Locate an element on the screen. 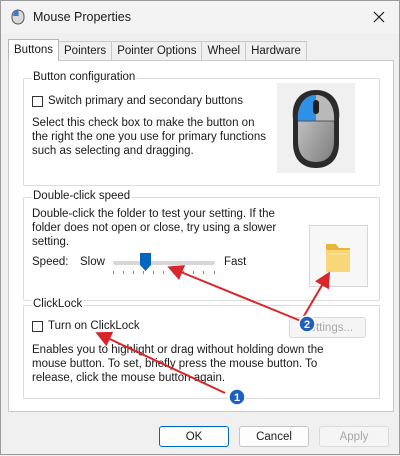 Image resolution: width=400 pixels, height=456 pixels. test-folder is located at coordinates (338, 256).